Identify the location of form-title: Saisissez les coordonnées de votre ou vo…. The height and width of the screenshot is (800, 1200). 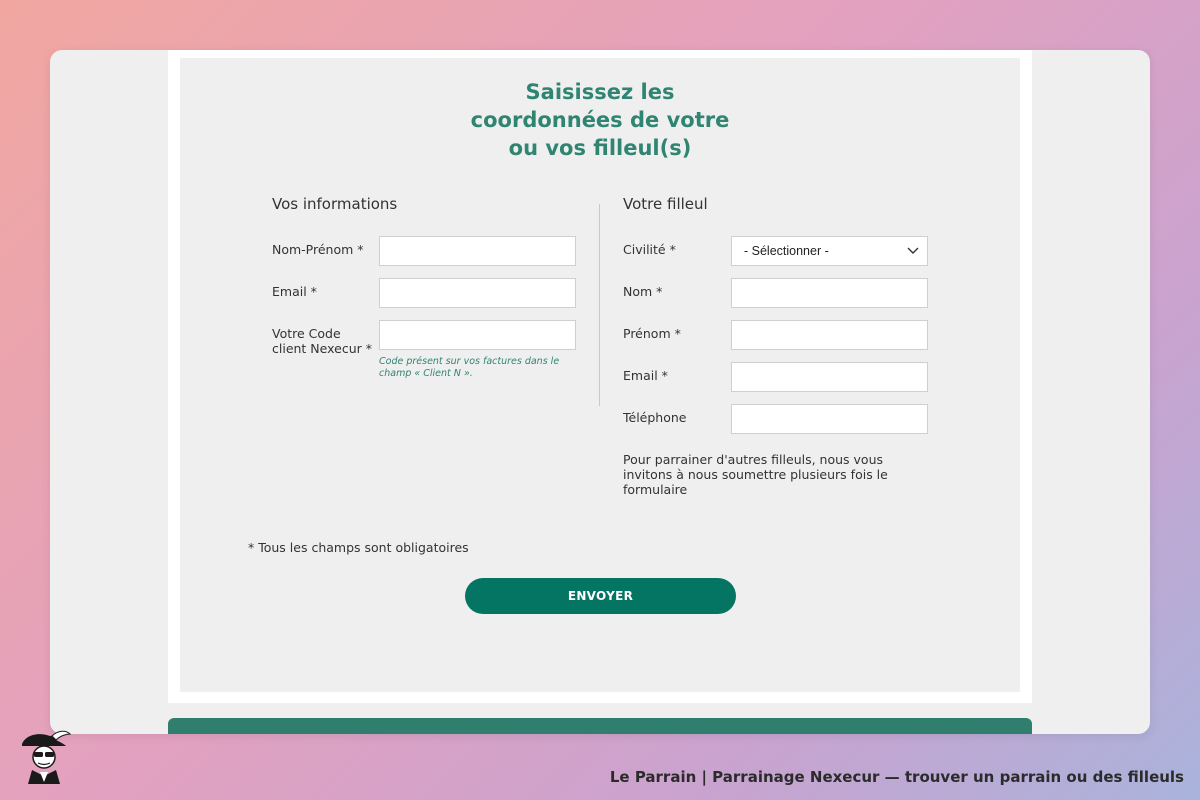
(600, 120).